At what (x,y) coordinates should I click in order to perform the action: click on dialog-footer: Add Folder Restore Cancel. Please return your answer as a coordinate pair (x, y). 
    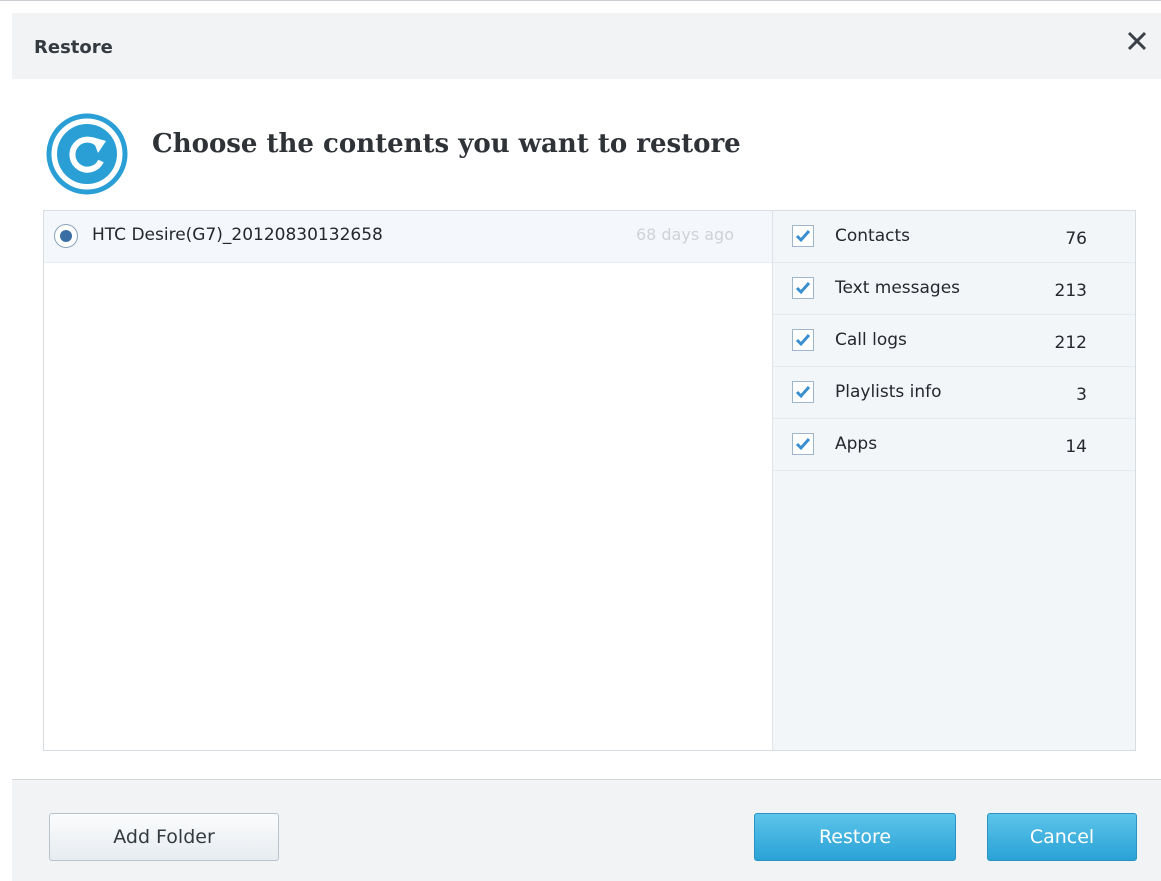
    Looking at the image, I should click on (586, 830).